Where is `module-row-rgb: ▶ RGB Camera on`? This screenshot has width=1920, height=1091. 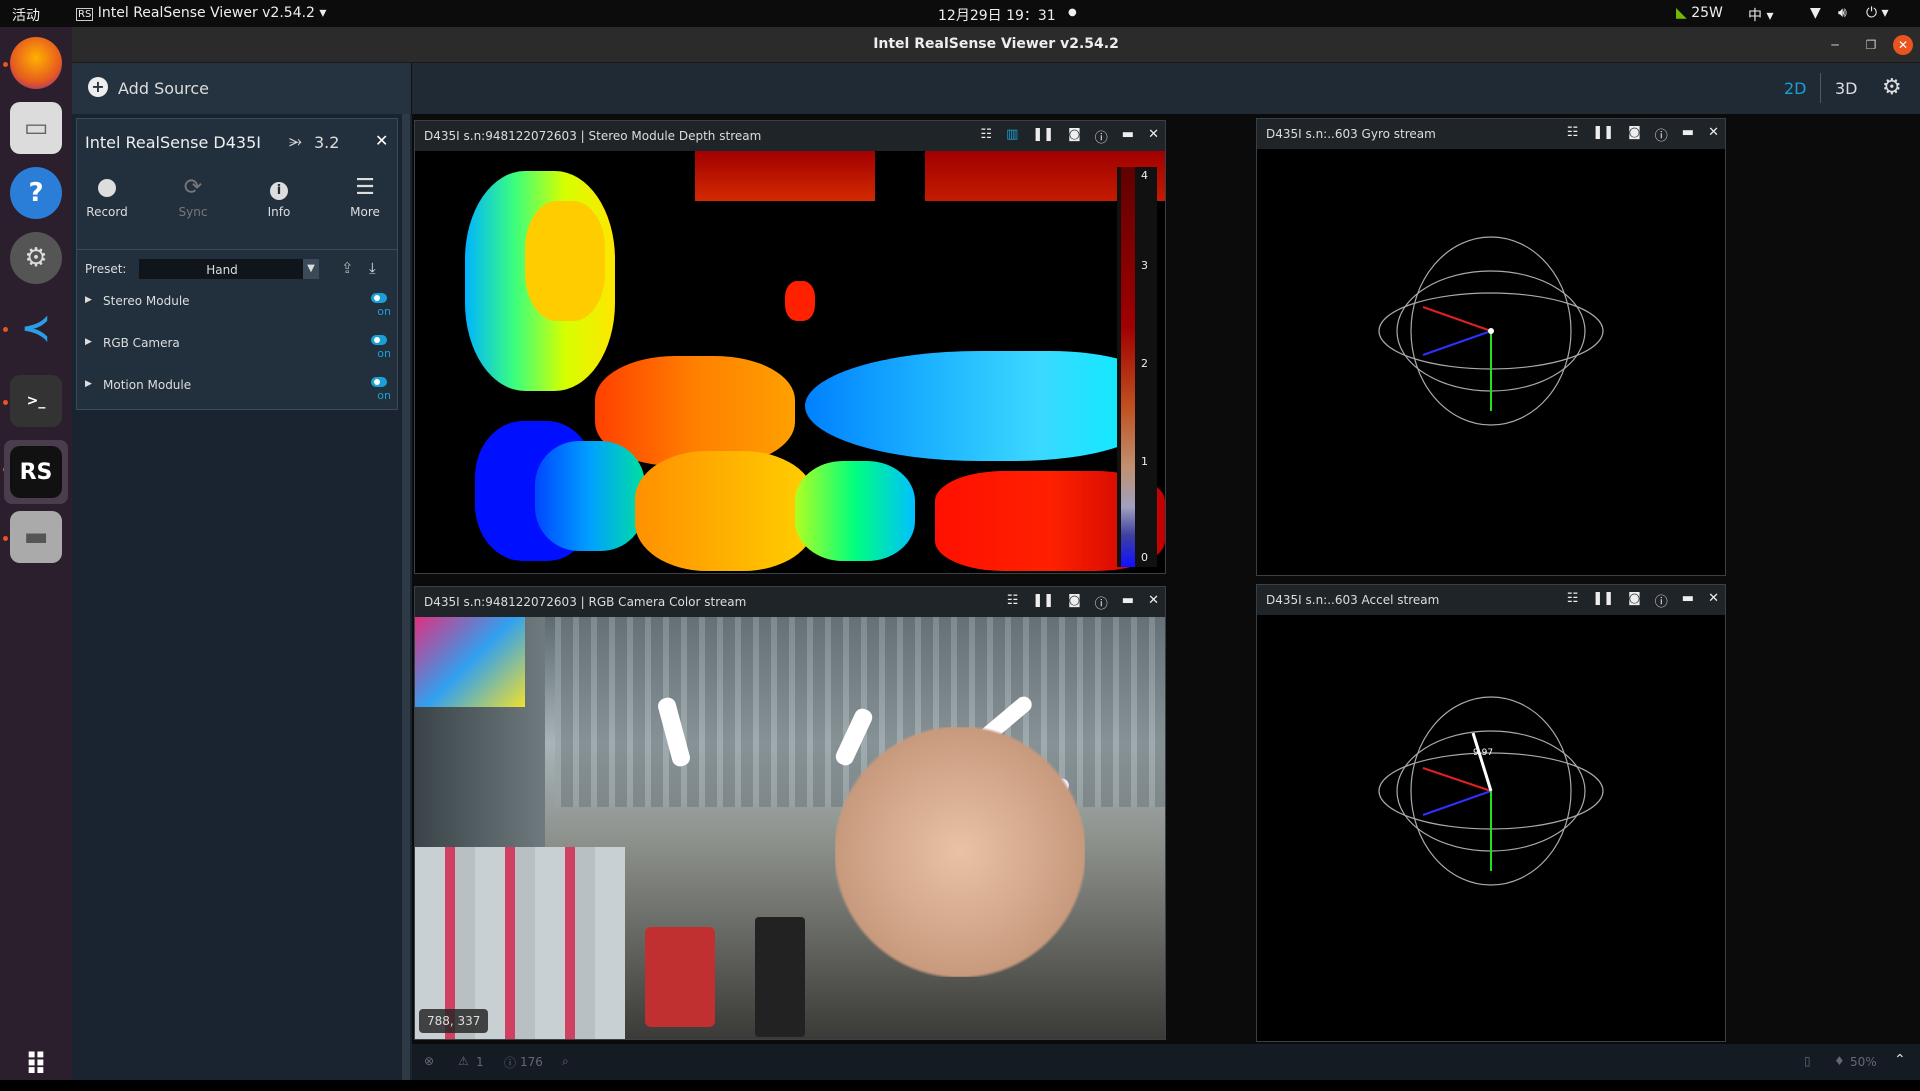 module-row-rgb: ▶ RGB Camera on is located at coordinates (237, 355).